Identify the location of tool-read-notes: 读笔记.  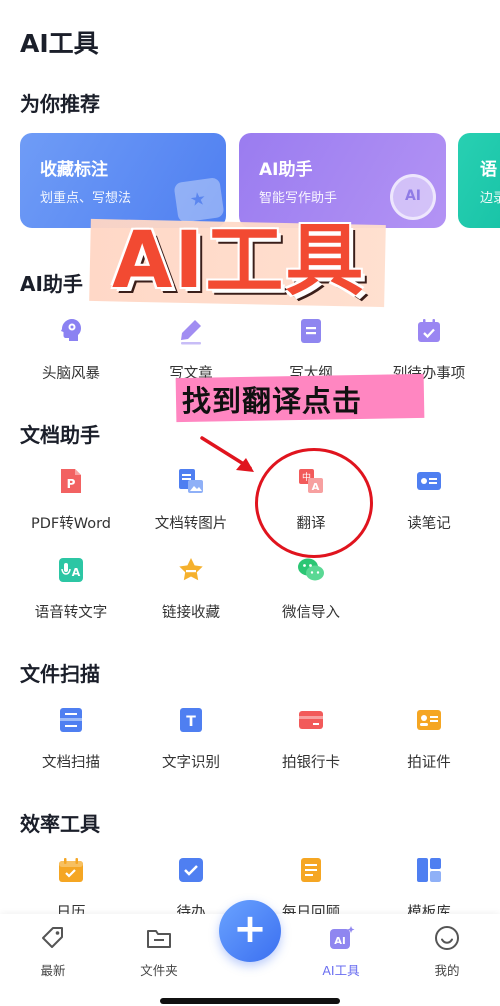
(429, 499).